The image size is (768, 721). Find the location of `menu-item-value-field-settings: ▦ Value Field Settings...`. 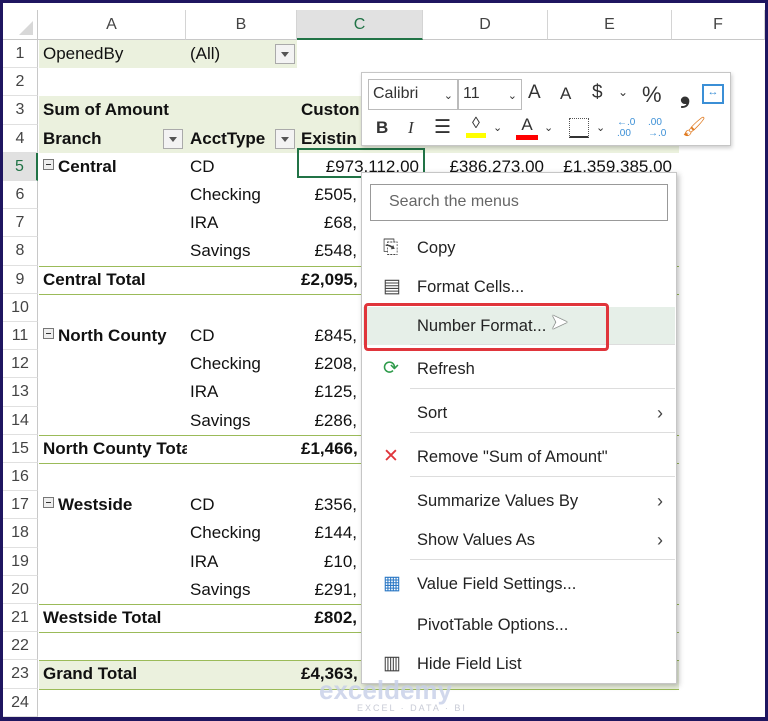

menu-item-value-field-settings: ▦ Value Field Settings... is located at coordinates (519, 584).